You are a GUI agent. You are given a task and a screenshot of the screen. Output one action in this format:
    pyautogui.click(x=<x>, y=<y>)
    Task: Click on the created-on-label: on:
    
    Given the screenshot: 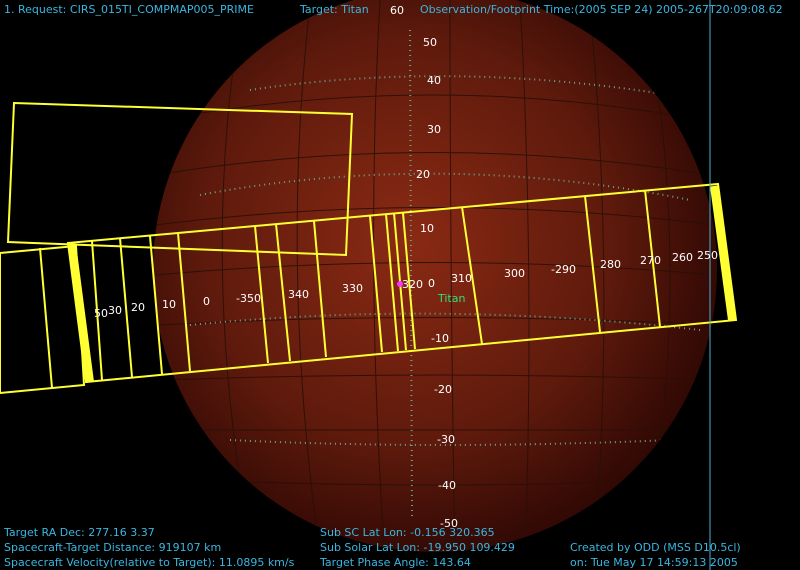 What is the action you would take?
    pyautogui.click(x=579, y=562)
    